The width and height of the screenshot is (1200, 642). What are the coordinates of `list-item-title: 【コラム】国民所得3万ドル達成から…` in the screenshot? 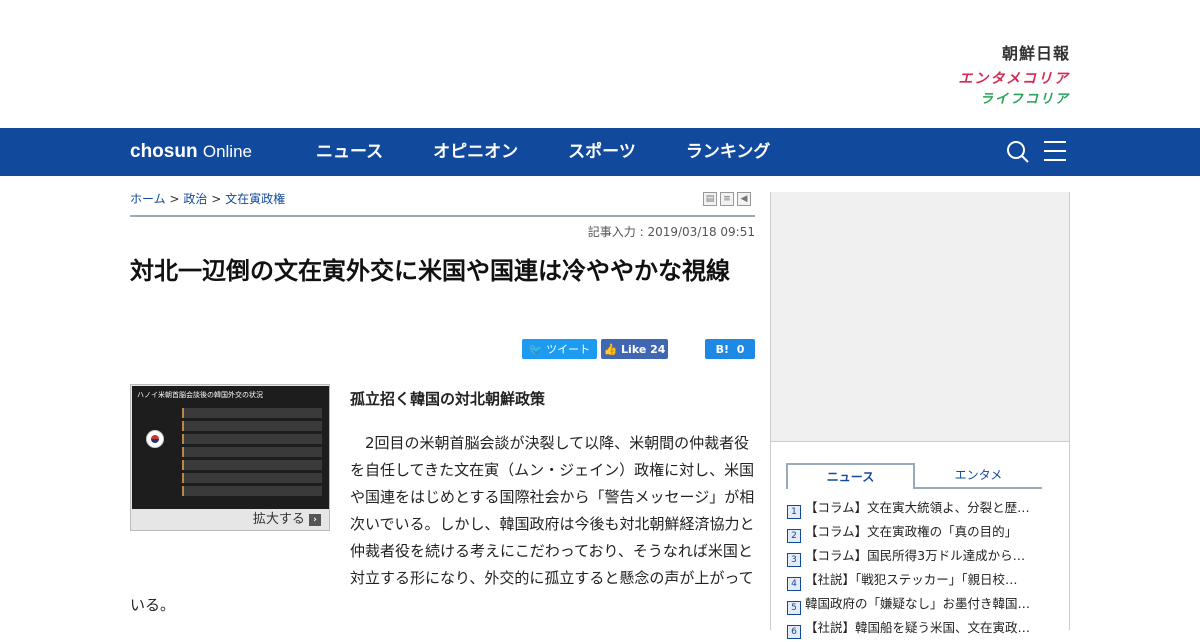 It's located at (915, 555).